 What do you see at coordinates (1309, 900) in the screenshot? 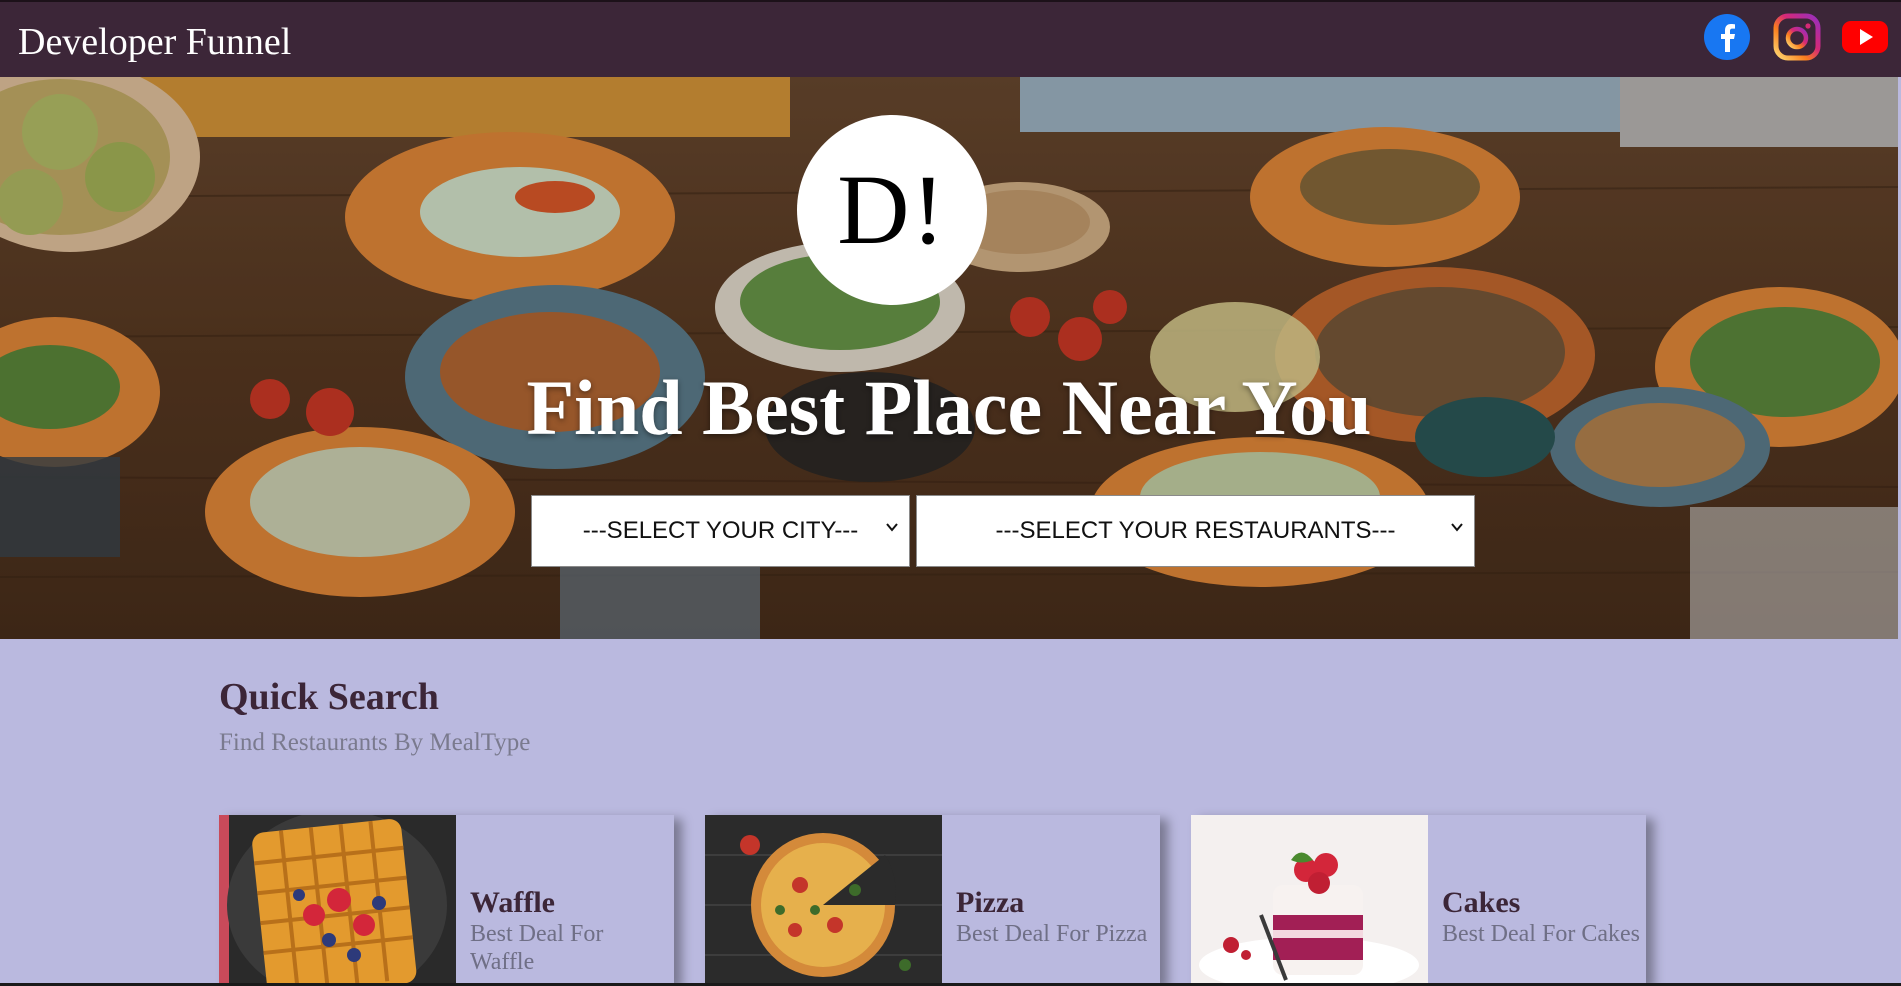
I see `cake-image` at bounding box center [1309, 900].